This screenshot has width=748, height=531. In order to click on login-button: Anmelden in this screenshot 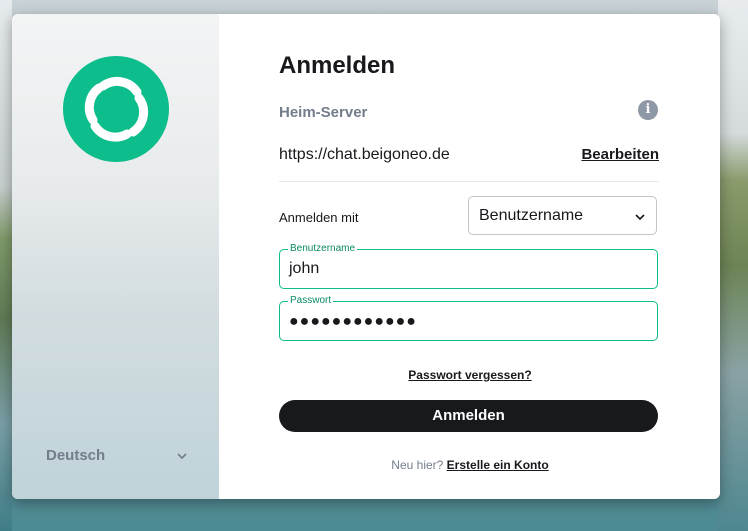, I will do `click(468, 416)`.